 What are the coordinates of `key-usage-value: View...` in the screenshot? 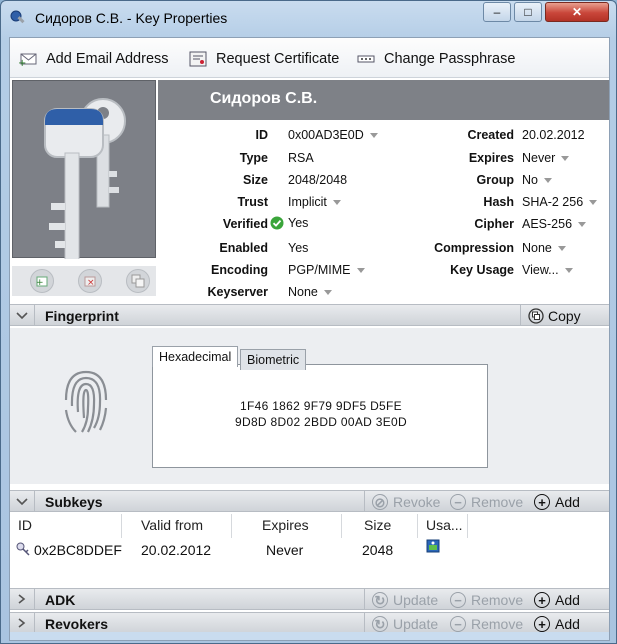 It's located at (547, 270).